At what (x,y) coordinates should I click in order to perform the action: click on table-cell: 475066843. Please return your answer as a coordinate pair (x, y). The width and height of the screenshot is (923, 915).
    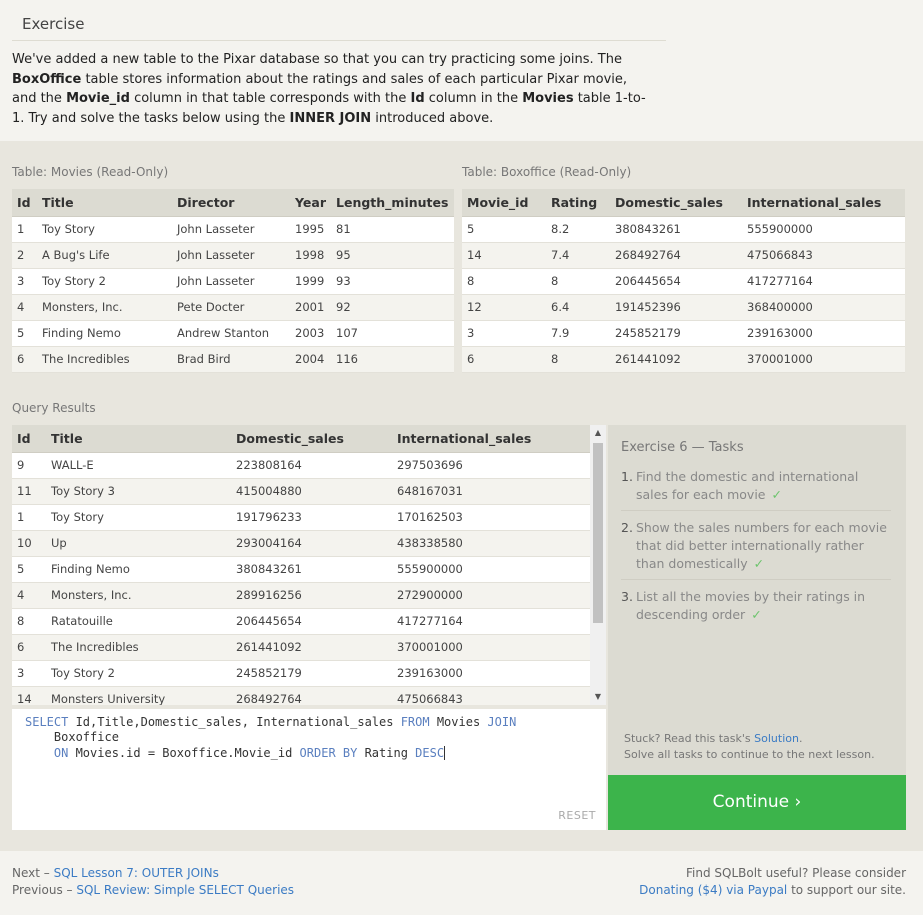
    Looking at the image, I should click on (491, 695).